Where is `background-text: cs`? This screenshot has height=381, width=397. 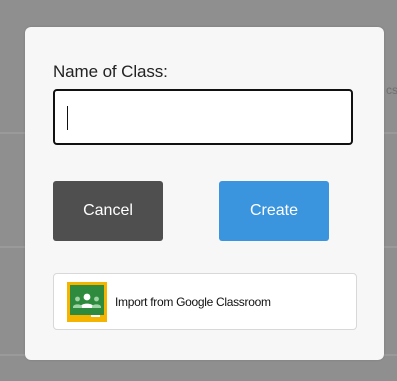 background-text: cs is located at coordinates (391, 90).